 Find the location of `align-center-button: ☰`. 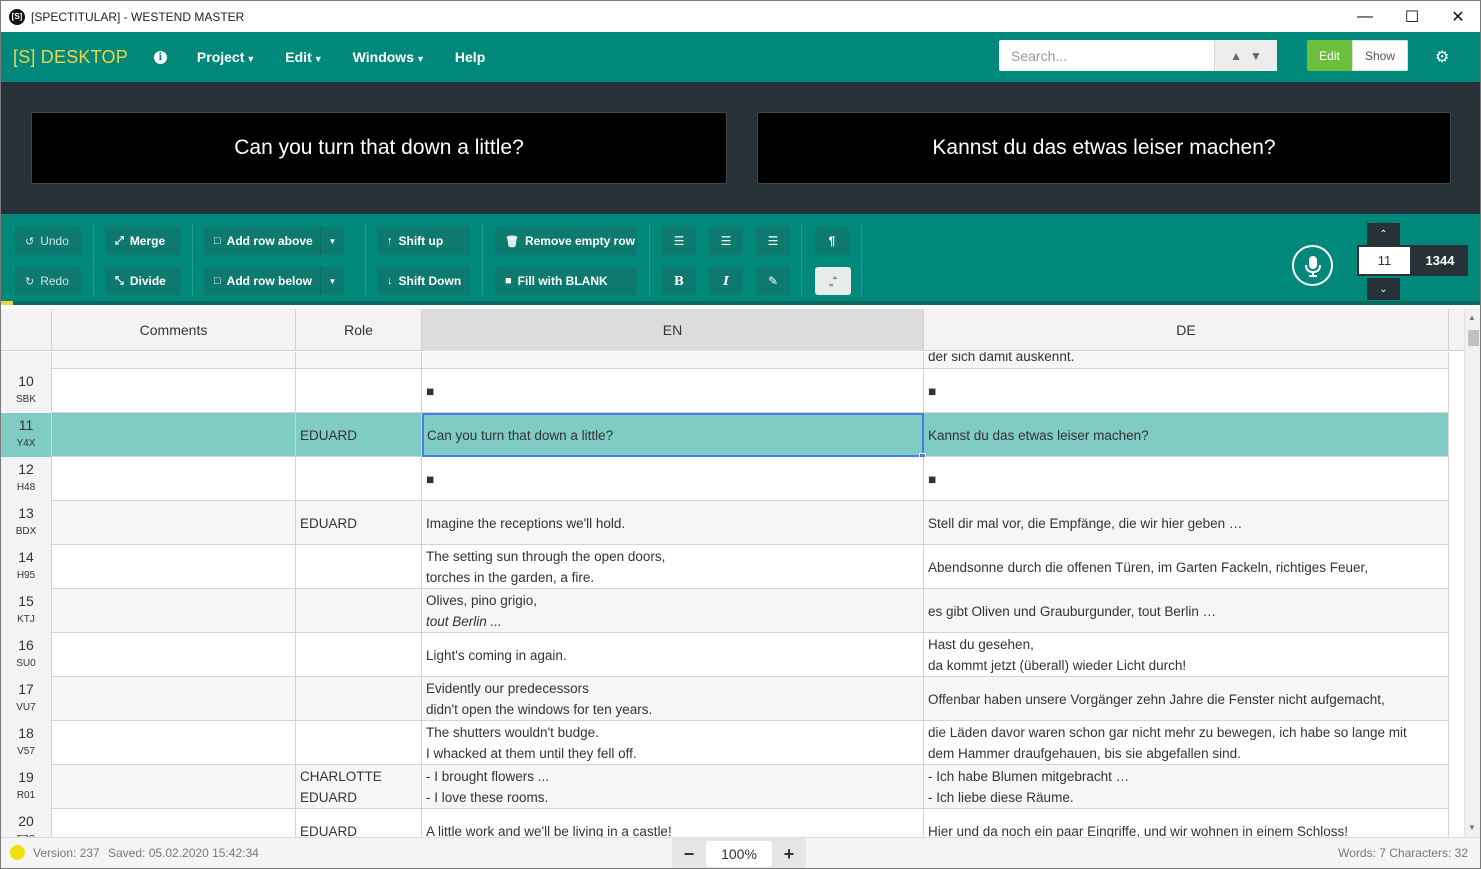

align-center-button: ☰ is located at coordinates (726, 241).